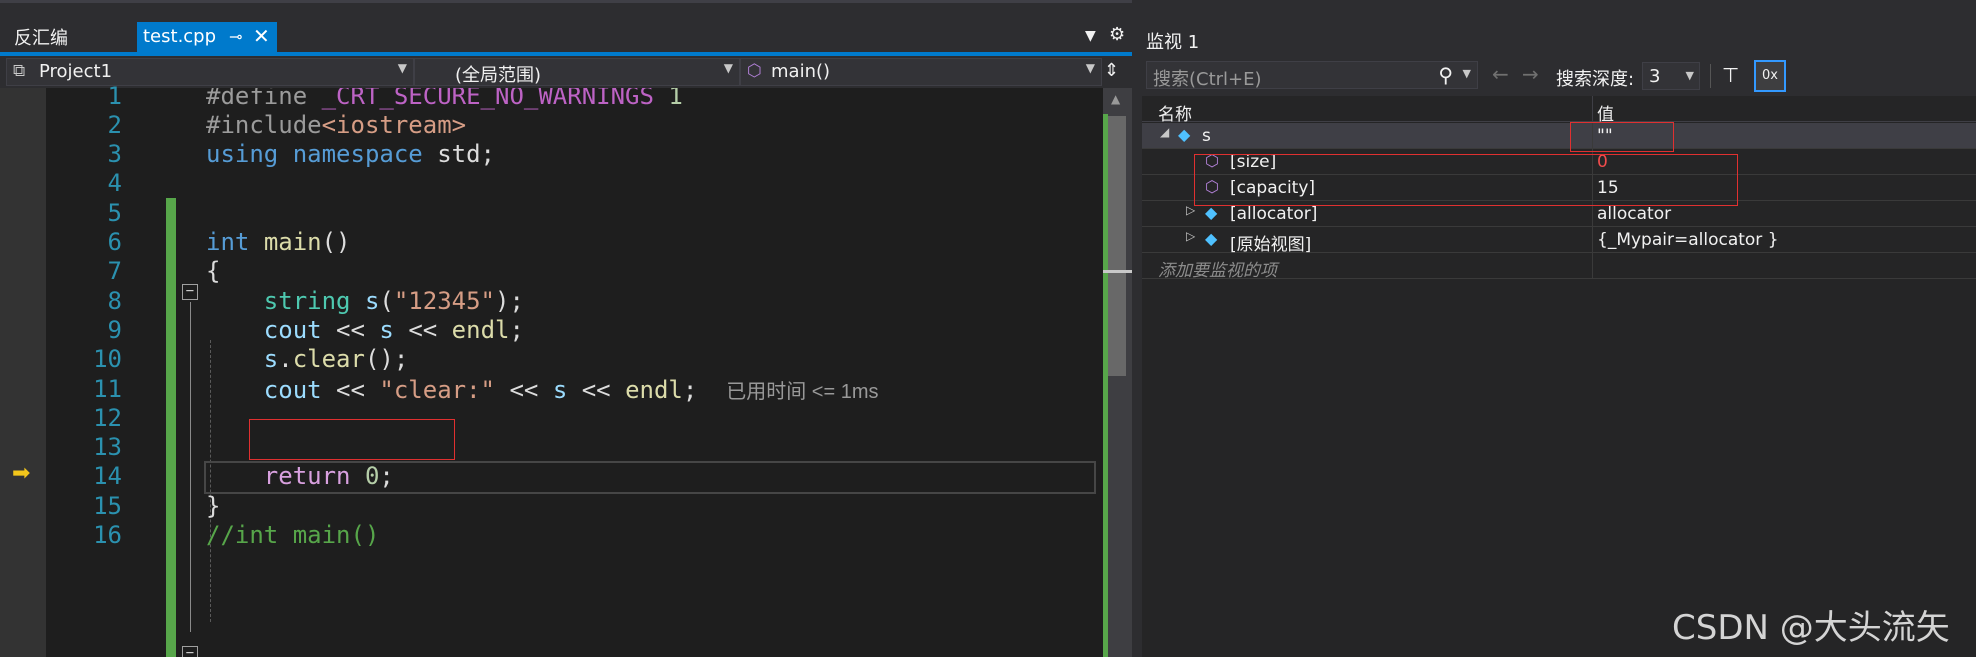  What do you see at coordinates (1312, 75) in the screenshot?
I see `watch-search-input: 搜索(Ctrl+E) ⚲ ▼` at bounding box center [1312, 75].